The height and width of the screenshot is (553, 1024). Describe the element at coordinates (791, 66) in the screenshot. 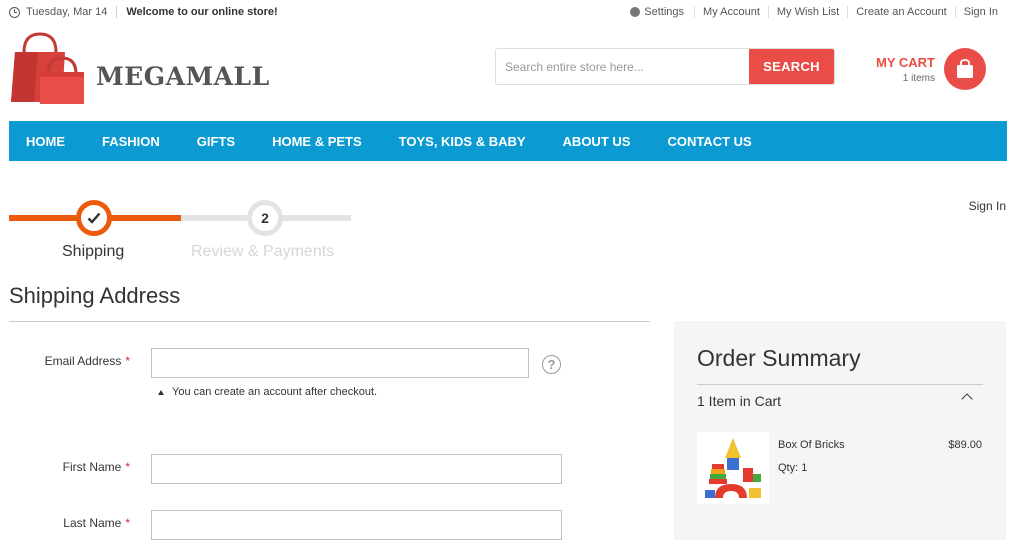

I see `search-button: SEARCH` at that location.